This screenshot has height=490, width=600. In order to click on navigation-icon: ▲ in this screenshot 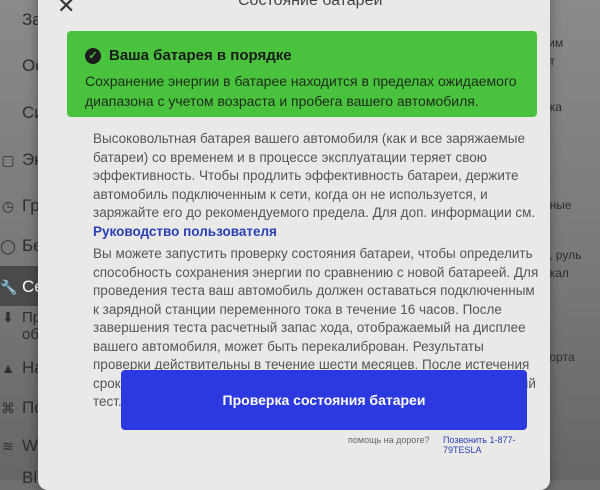, I will do `click(8, 368)`.